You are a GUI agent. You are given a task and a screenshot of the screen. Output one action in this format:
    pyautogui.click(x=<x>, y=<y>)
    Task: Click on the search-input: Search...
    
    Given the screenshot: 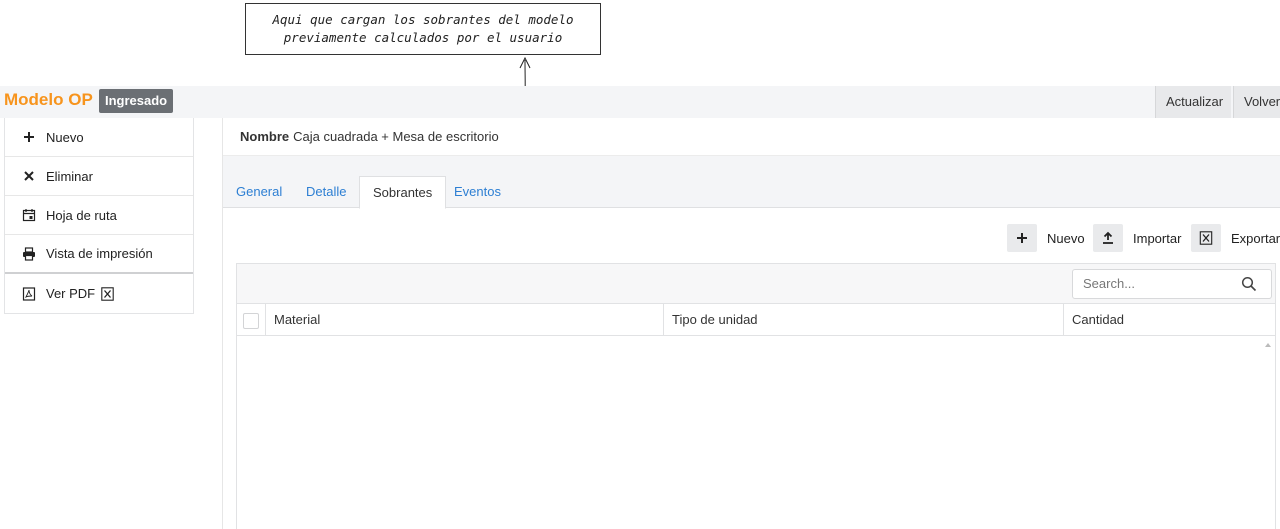 What is the action you would take?
    pyautogui.click(x=1172, y=284)
    